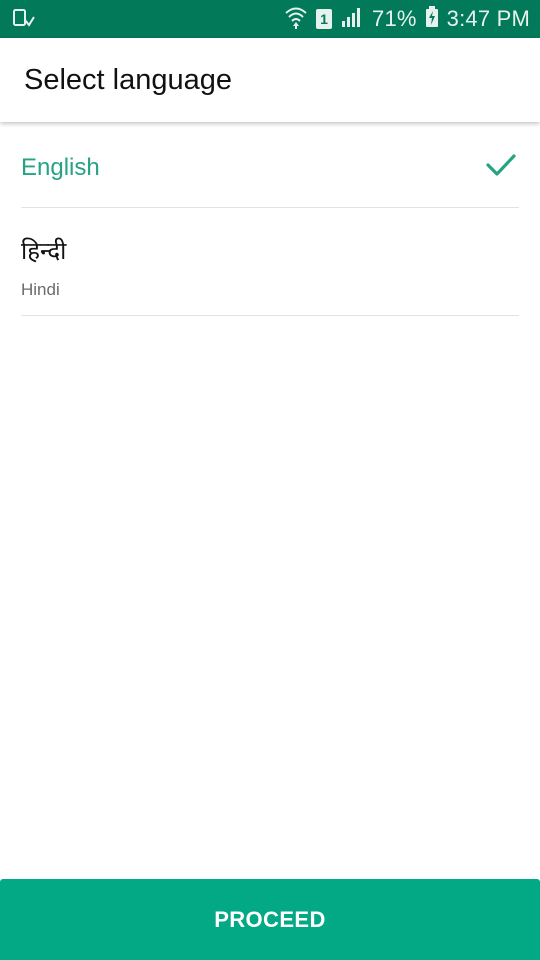 Image resolution: width=540 pixels, height=960 pixels. What do you see at coordinates (270, 919) in the screenshot?
I see `proceed-button: PROCEED` at bounding box center [270, 919].